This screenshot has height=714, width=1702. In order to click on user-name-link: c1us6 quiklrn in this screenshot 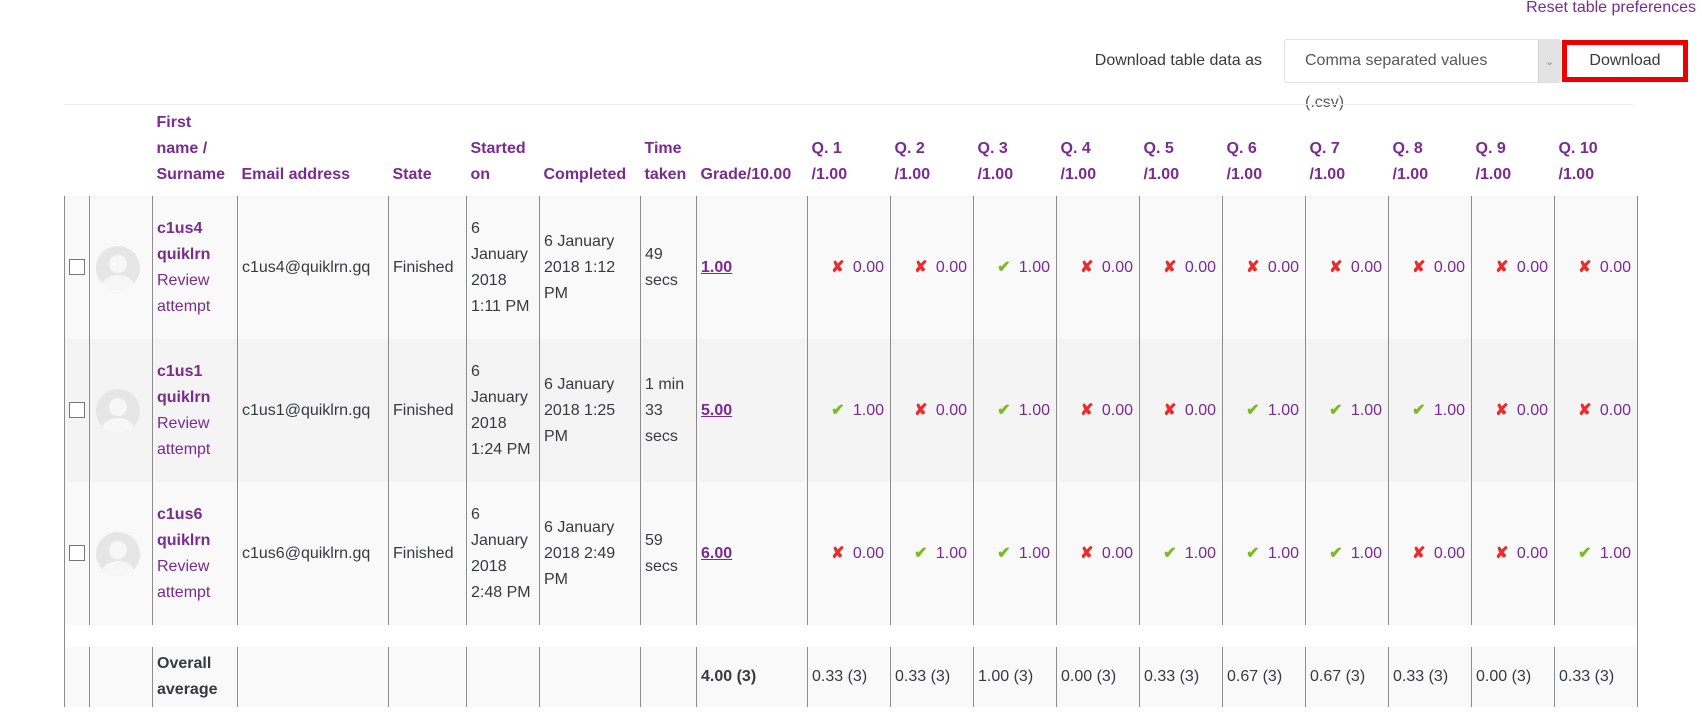, I will do `click(195, 528)`.